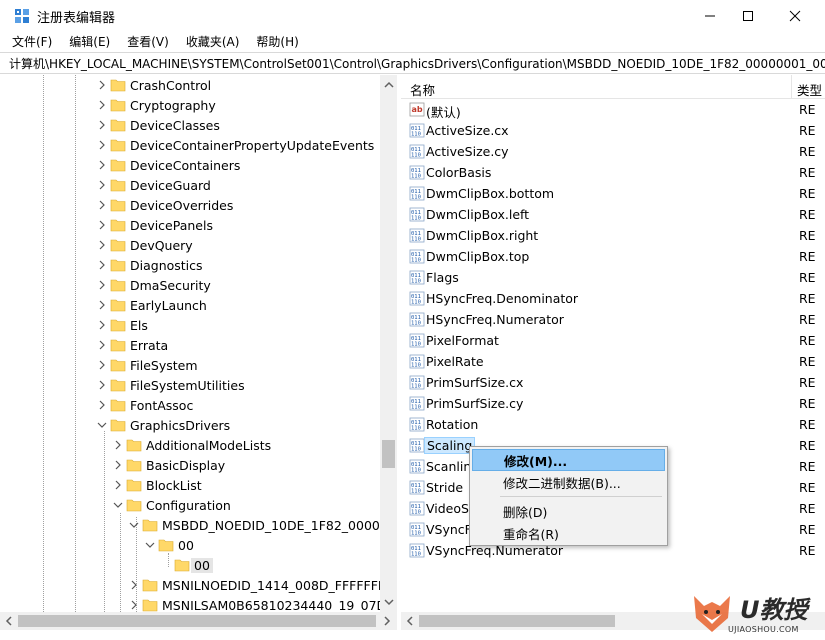 The width and height of the screenshot is (825, 640). What do you see at coordinates (190, 105) in the screenshot?
I see `tree-item: Cryptography` at bounding box center [190, 105].